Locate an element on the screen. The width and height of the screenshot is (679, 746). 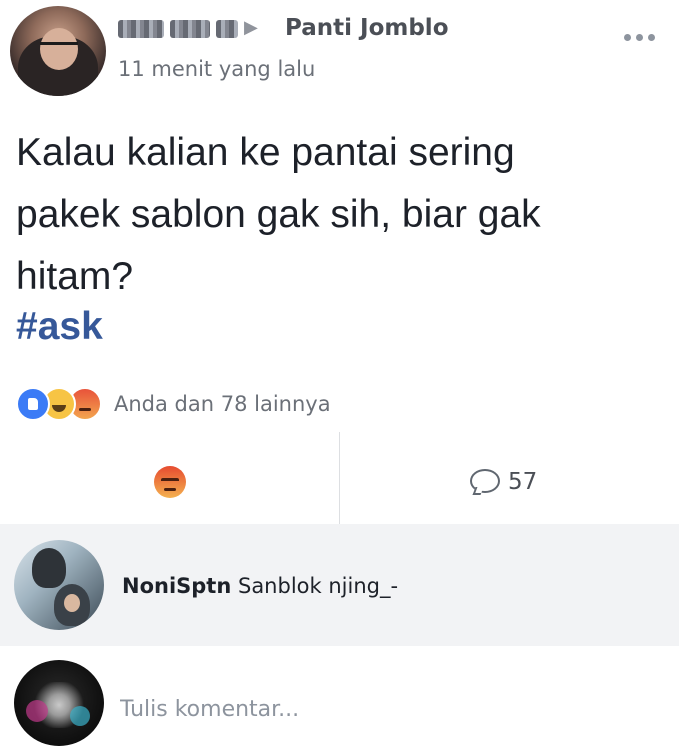
hashtag-link: #ask is located at coordinates (59, 327).